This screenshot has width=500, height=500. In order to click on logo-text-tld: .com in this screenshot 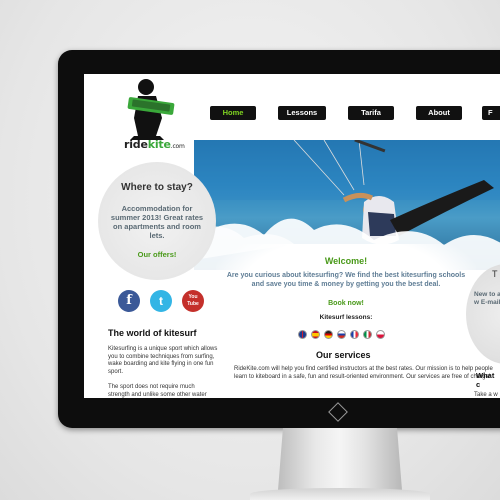, I will do `click(177, 146)`.